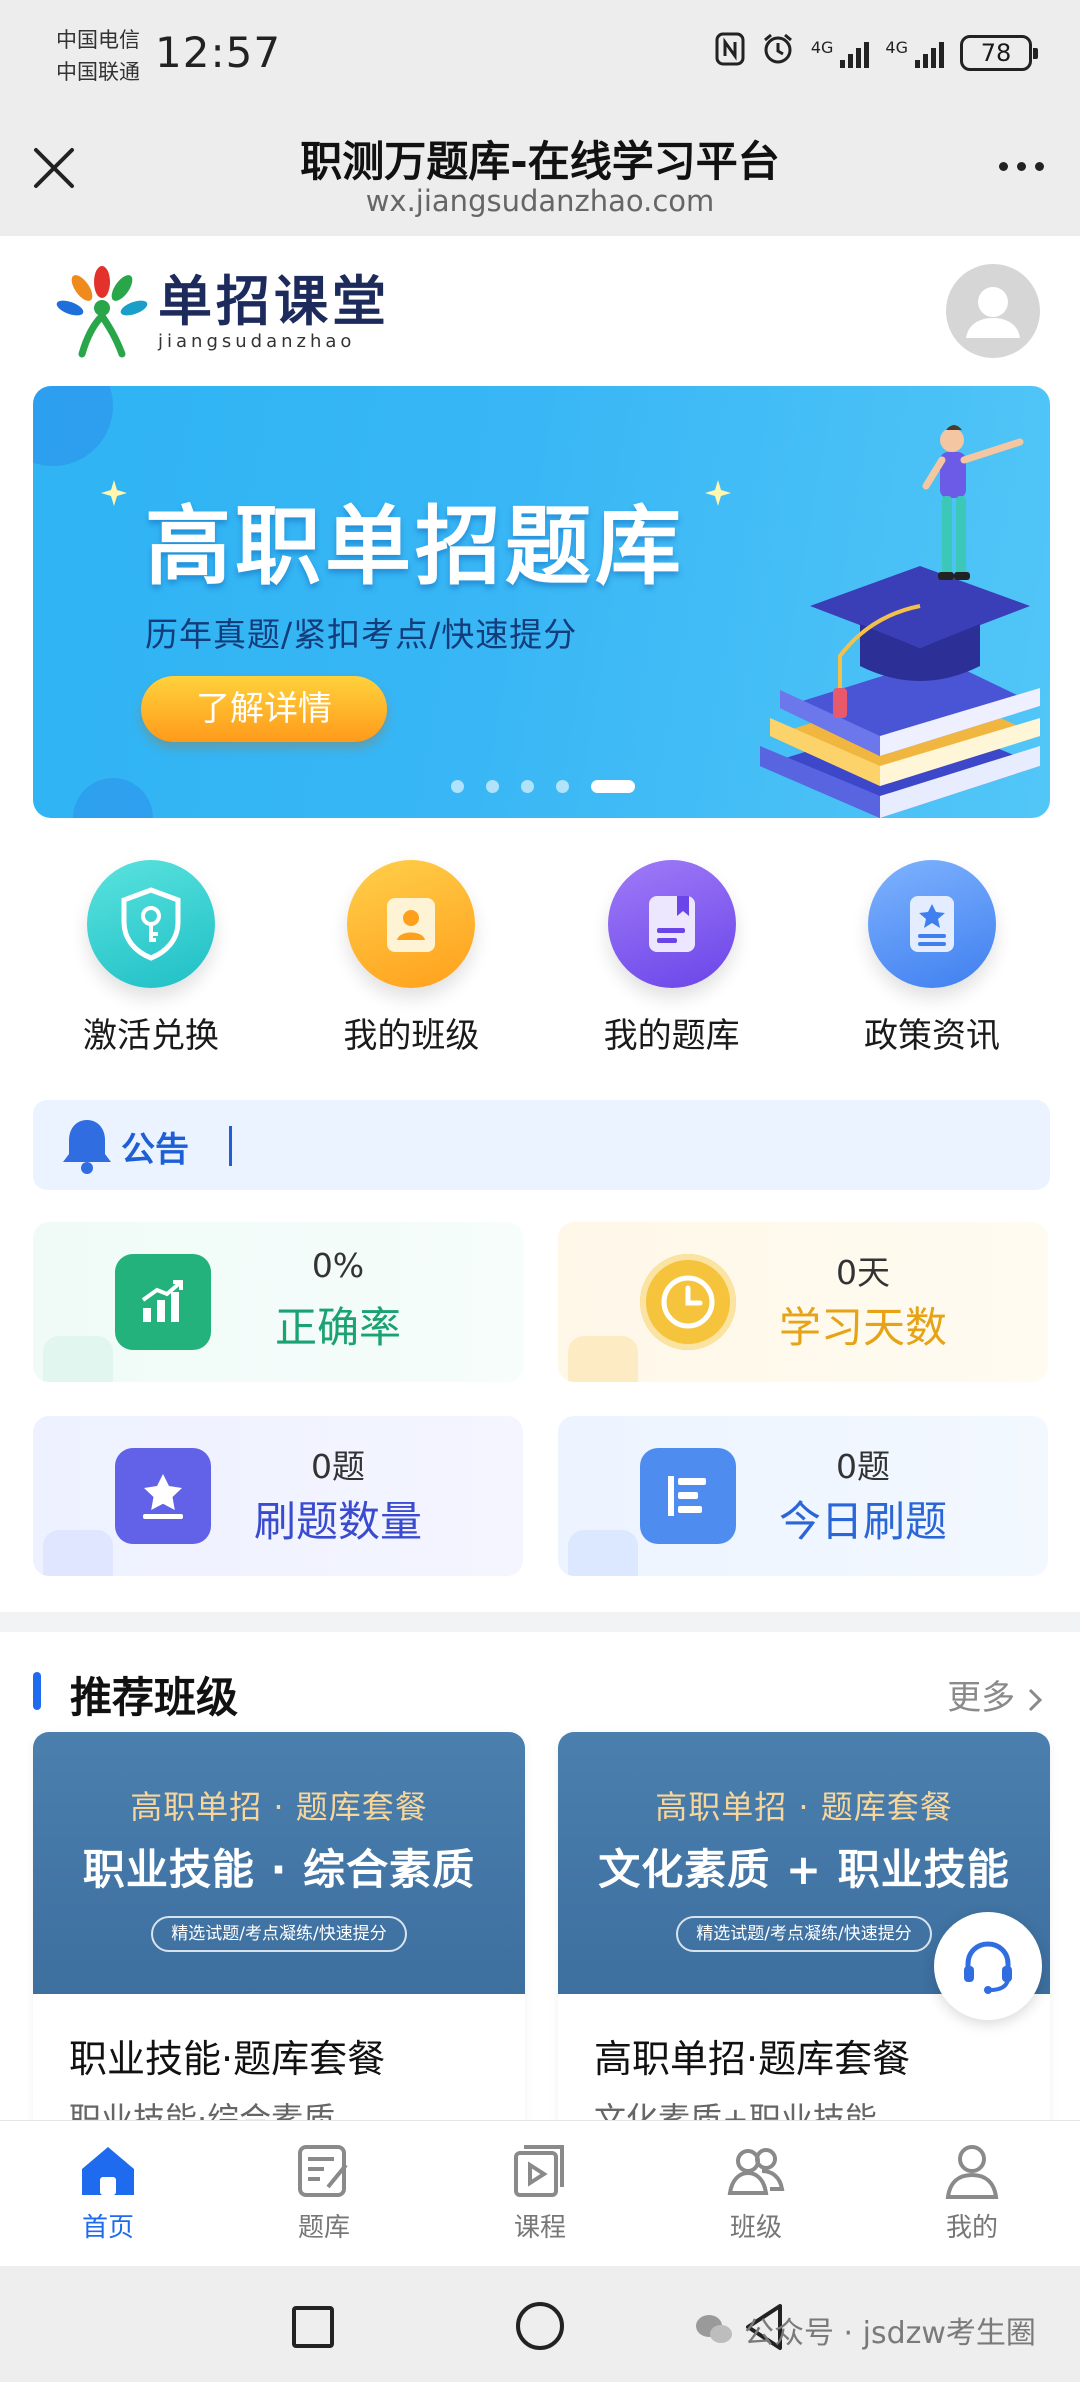  I want to click on alarm-icon, so click(778, 53).